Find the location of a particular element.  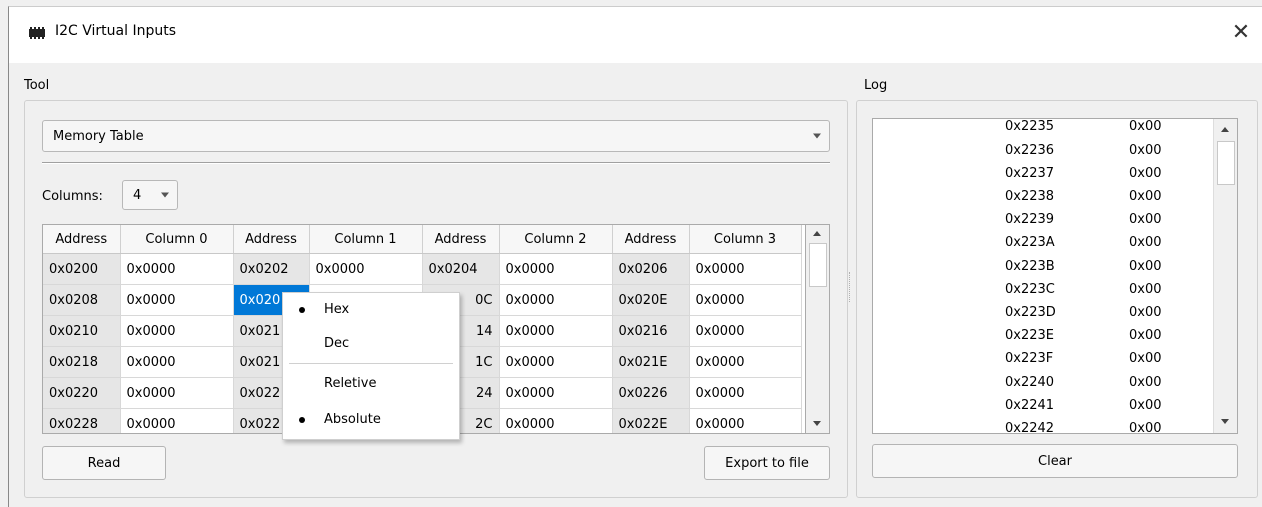

log-address: 0x2236 is located at coordinates (1030, 150).